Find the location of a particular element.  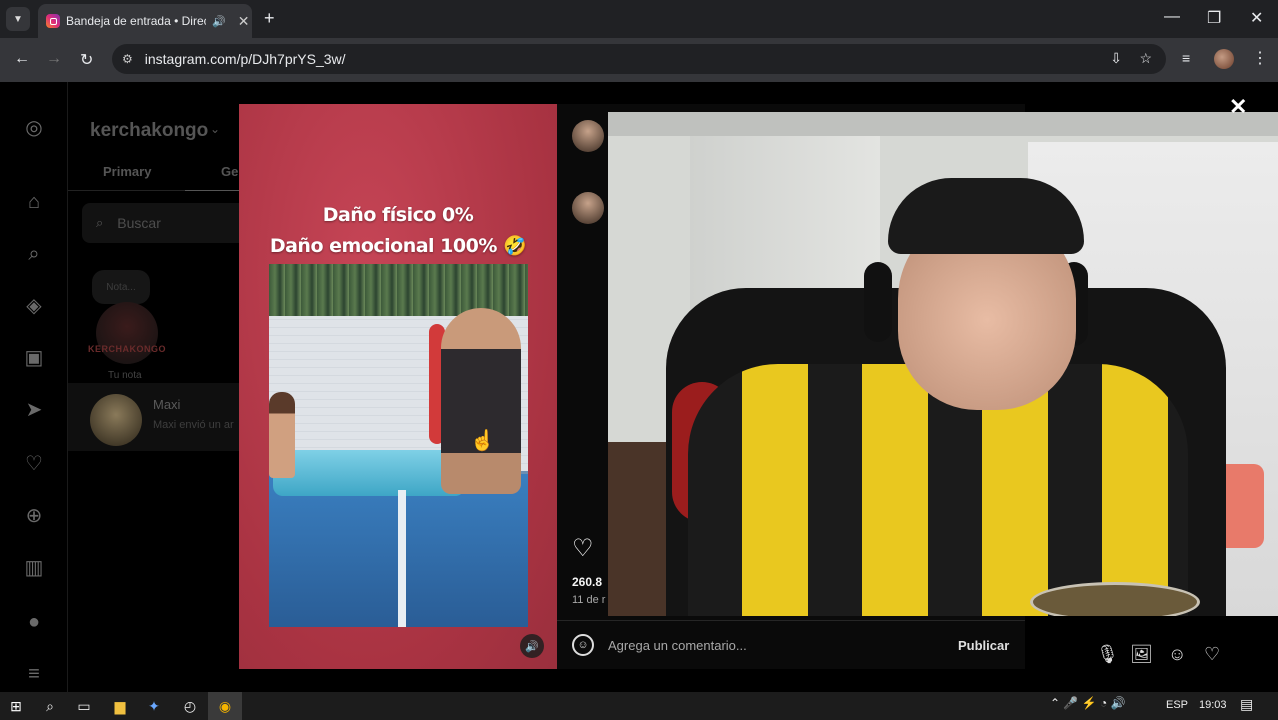

comment-avatar is located at coordinates (588, 208).